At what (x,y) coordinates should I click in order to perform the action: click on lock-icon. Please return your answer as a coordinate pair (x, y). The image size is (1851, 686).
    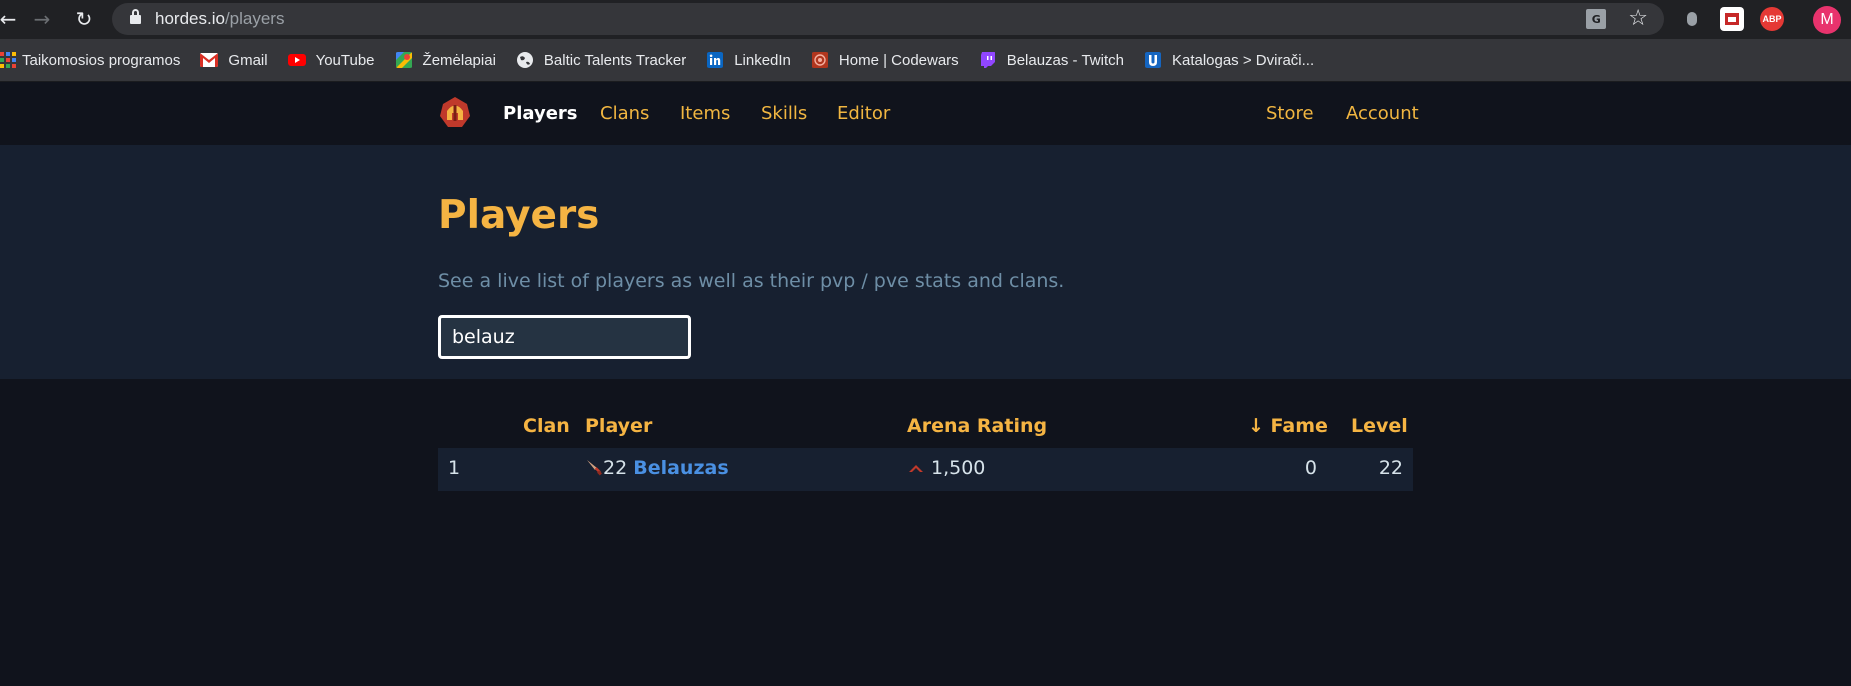
    Looking at the image, I should click on (135, 16).